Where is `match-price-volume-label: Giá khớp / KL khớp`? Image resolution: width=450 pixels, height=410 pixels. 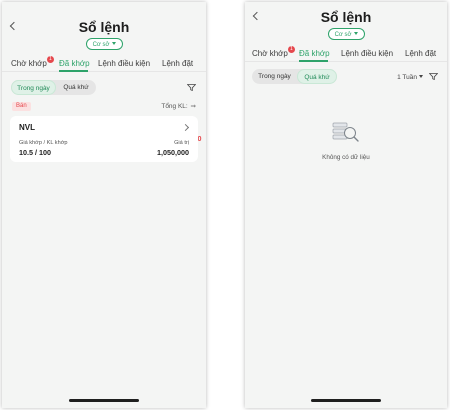 match-price-volume-label: Giá khớp / KL khớp is located at coordinates (43, 143).